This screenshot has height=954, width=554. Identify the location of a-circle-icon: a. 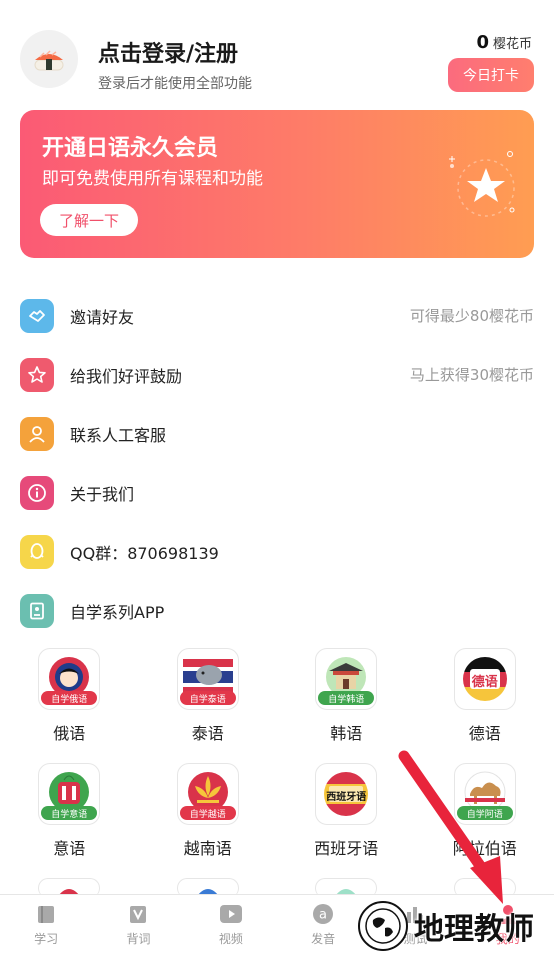
(323, 914).